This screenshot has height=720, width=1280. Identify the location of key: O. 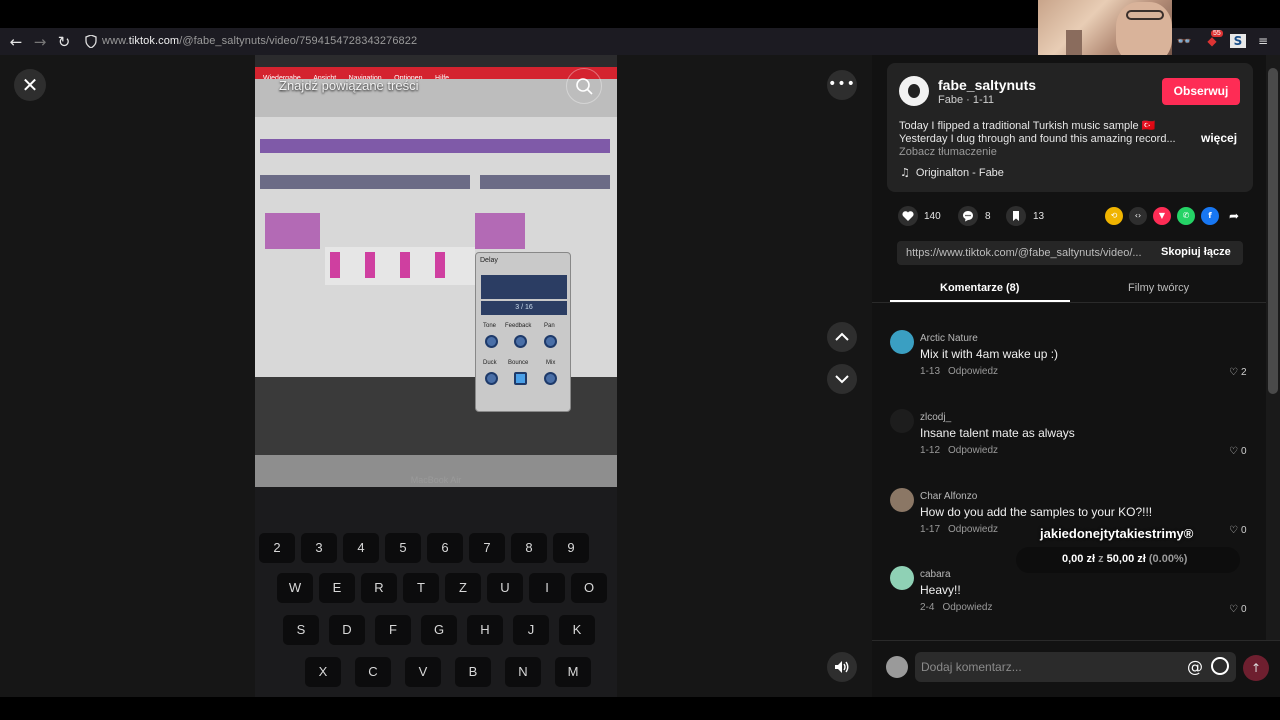
(589, 588).